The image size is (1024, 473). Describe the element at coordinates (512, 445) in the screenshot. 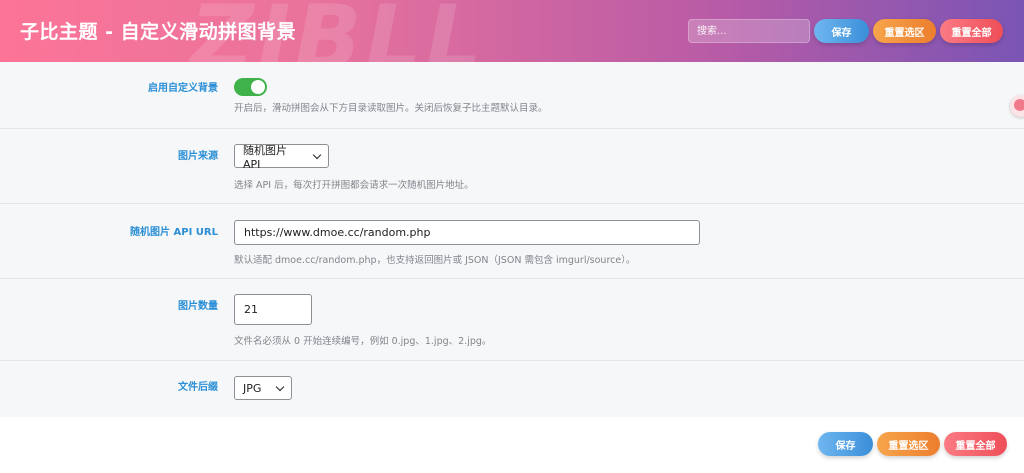

I see `footer-bar: 保存 重置选区 重置全部` at that location.